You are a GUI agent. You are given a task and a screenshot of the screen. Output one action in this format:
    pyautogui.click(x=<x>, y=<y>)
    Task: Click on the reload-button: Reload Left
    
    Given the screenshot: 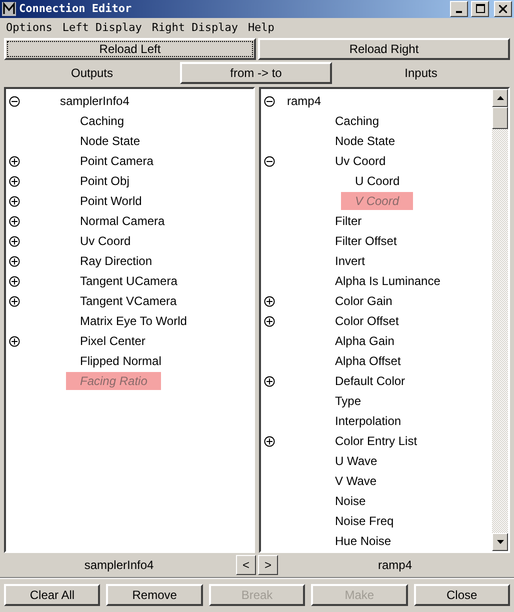 What is the action you would take?
    pyautogui.click(x=130, y=49)
    